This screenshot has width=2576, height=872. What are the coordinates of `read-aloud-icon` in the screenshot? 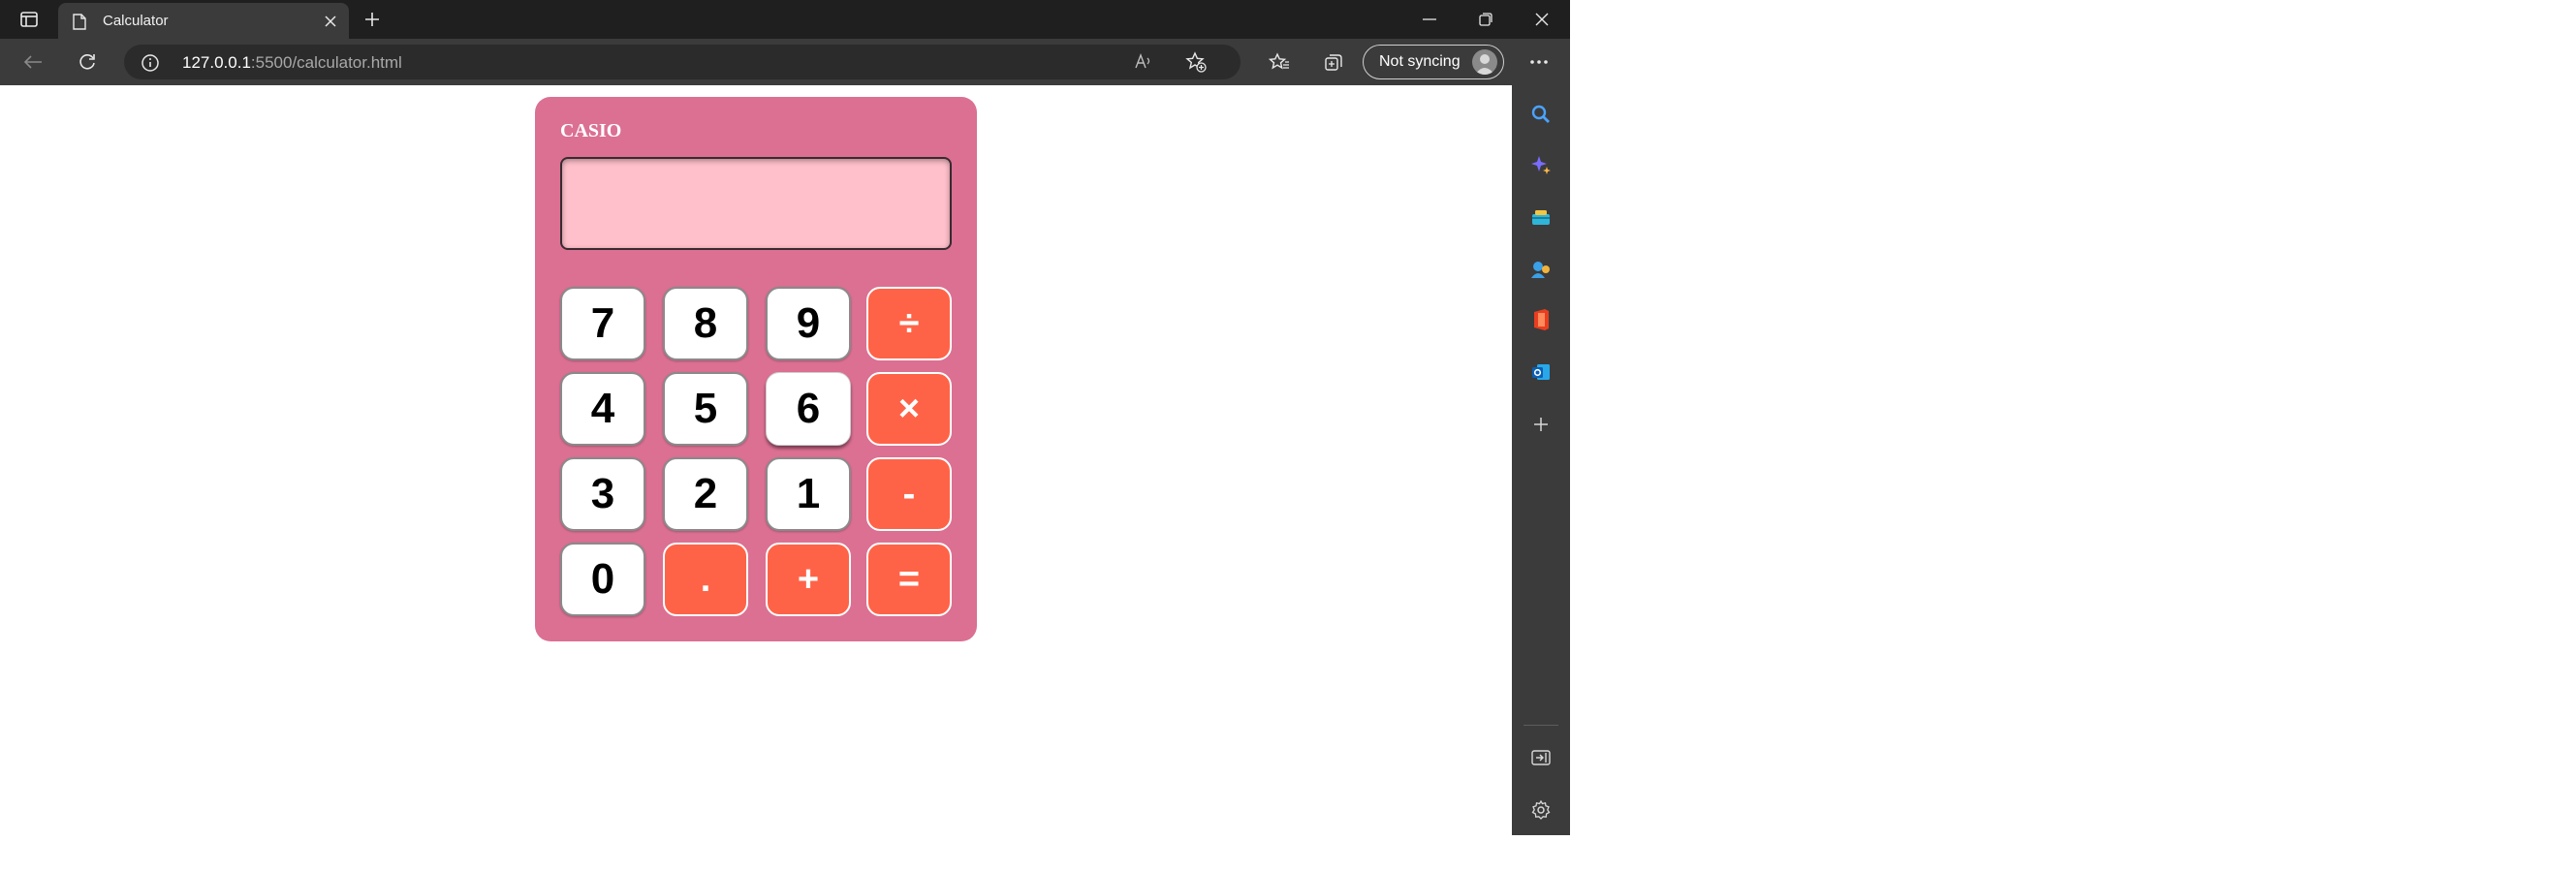 It's located at (1143, 62).